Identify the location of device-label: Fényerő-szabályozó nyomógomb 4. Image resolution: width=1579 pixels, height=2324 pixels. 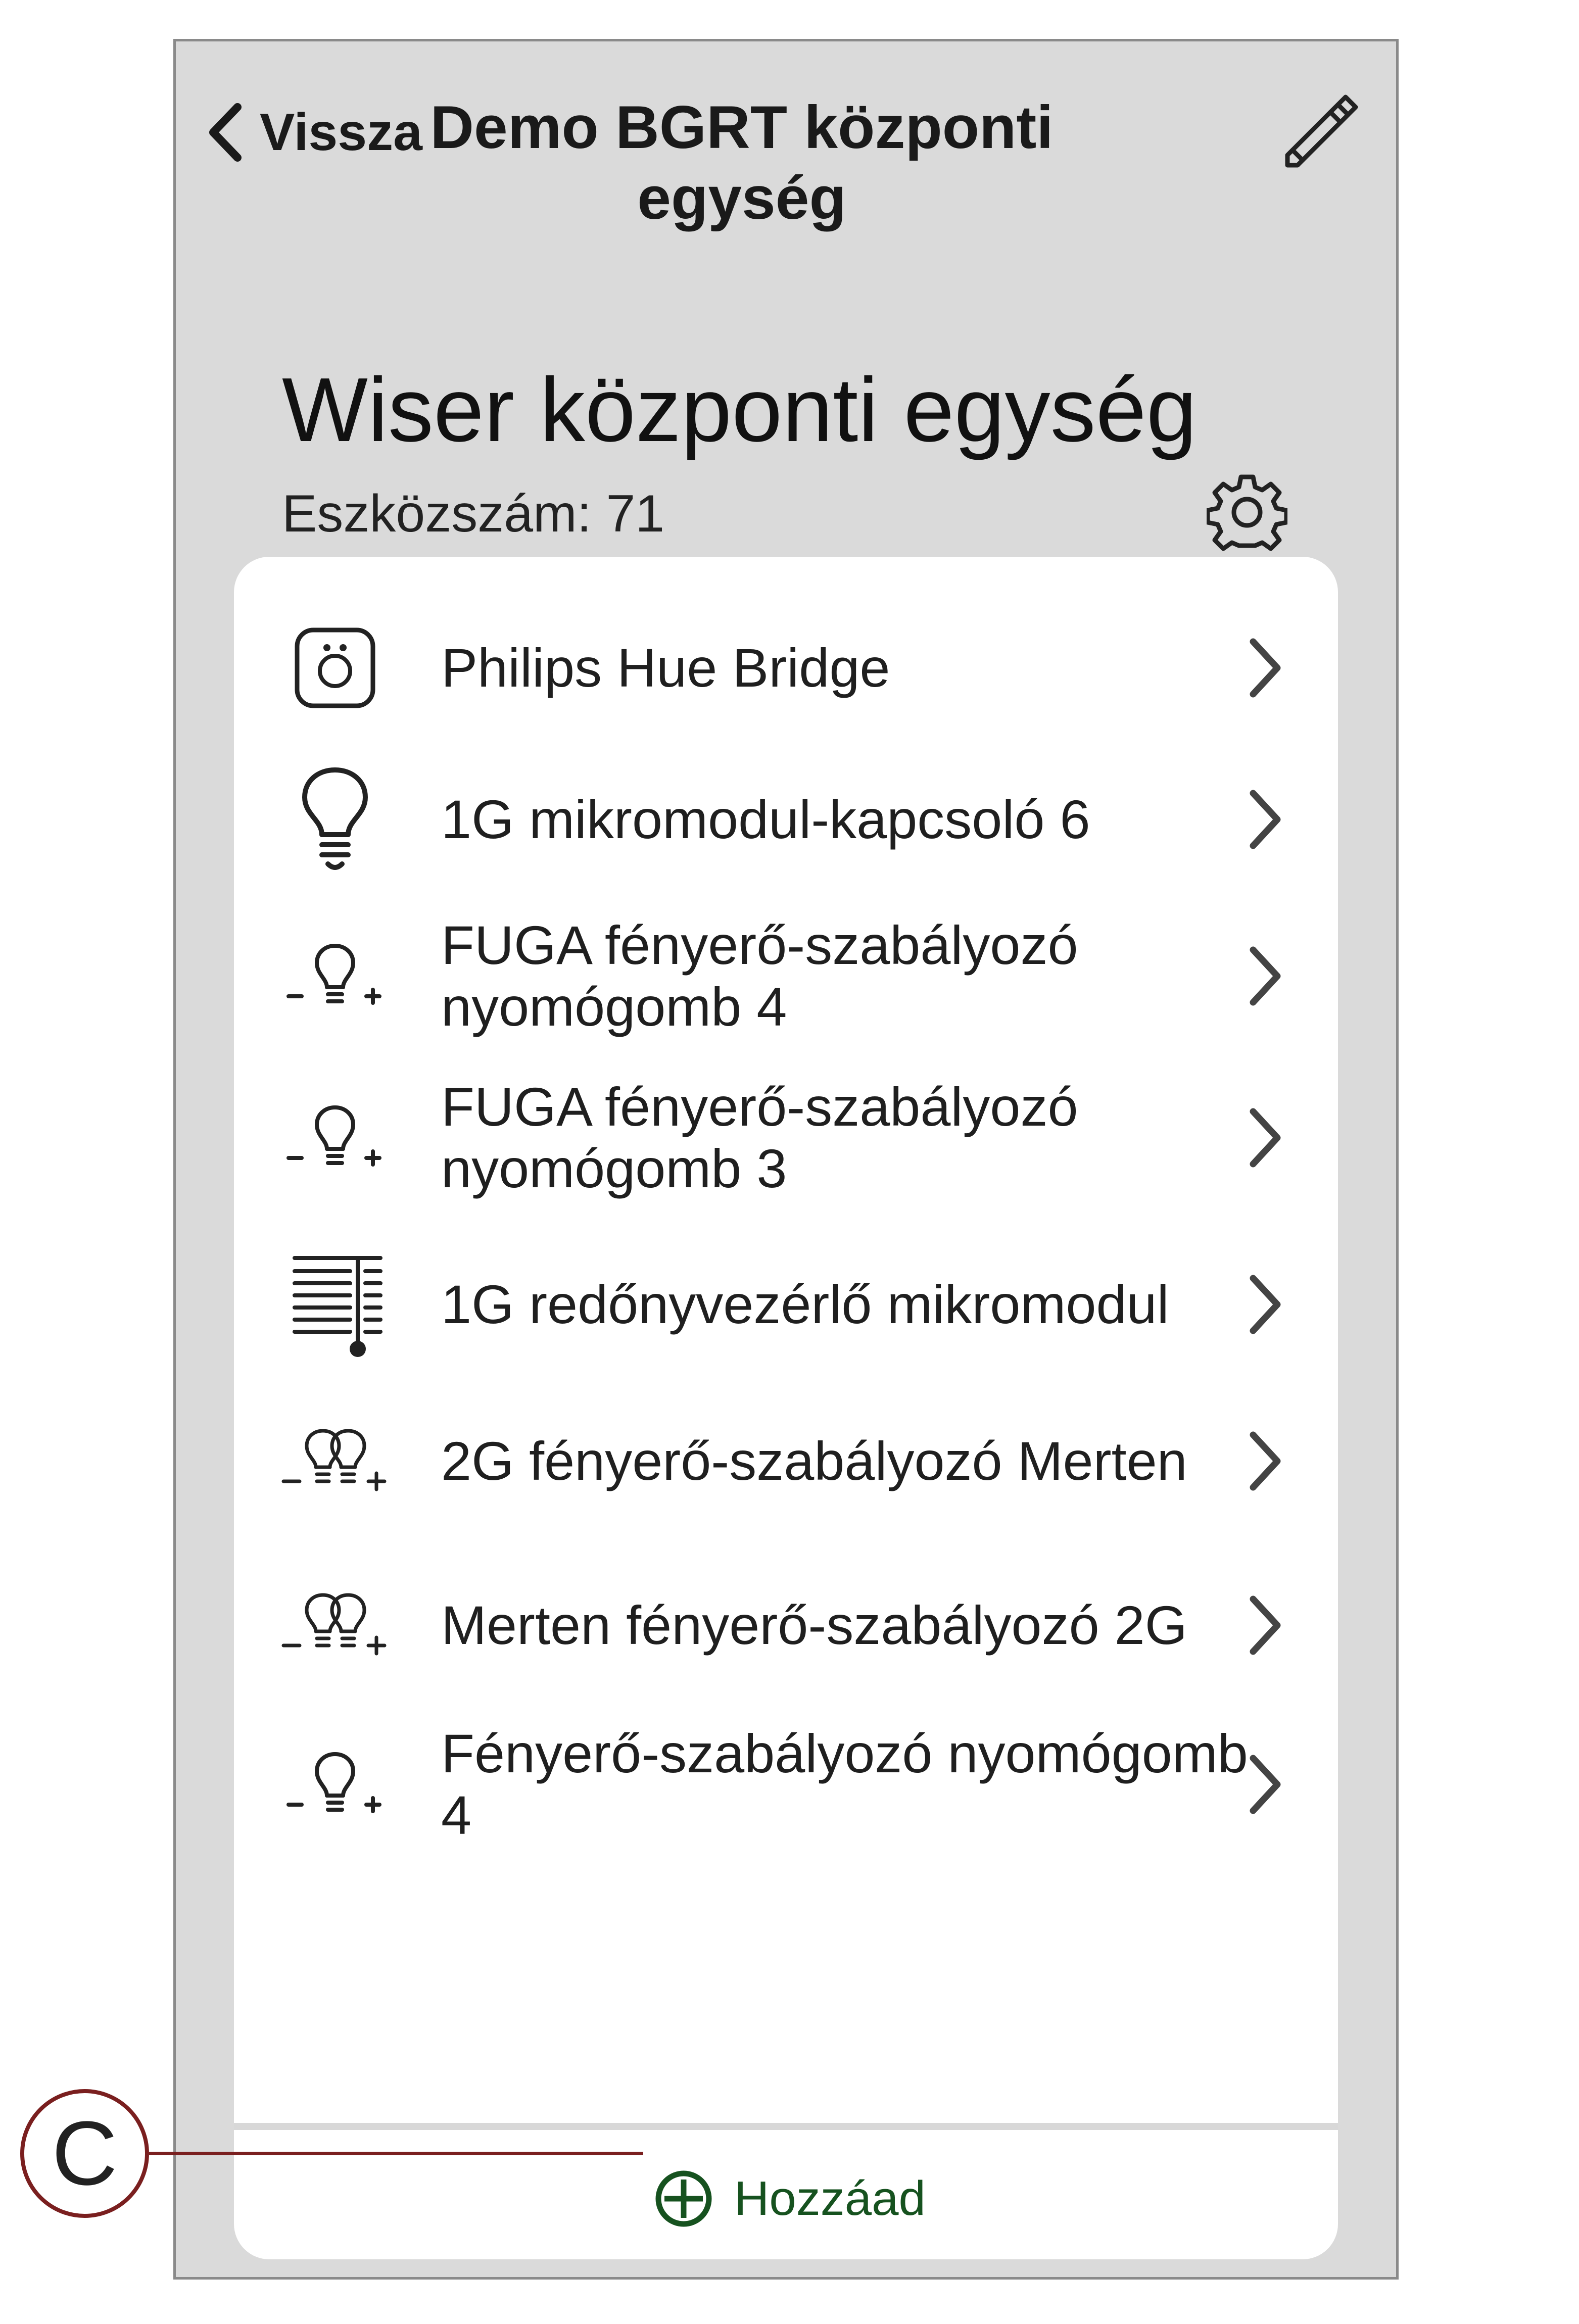
(844, 1785).